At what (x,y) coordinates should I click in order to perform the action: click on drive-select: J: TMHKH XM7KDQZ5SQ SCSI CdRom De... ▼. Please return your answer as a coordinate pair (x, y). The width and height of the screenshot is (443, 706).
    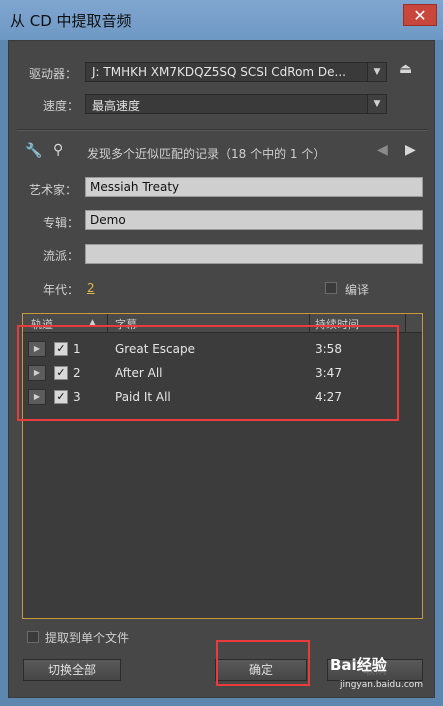
    Looking at the image, I should click on (236, 72).